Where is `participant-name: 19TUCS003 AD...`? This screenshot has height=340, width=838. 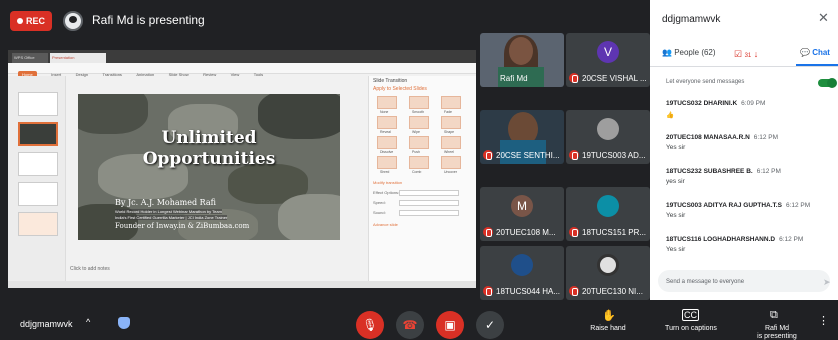
participant-name: 19TUCS003 AD... is located at coordinates (614, 155).